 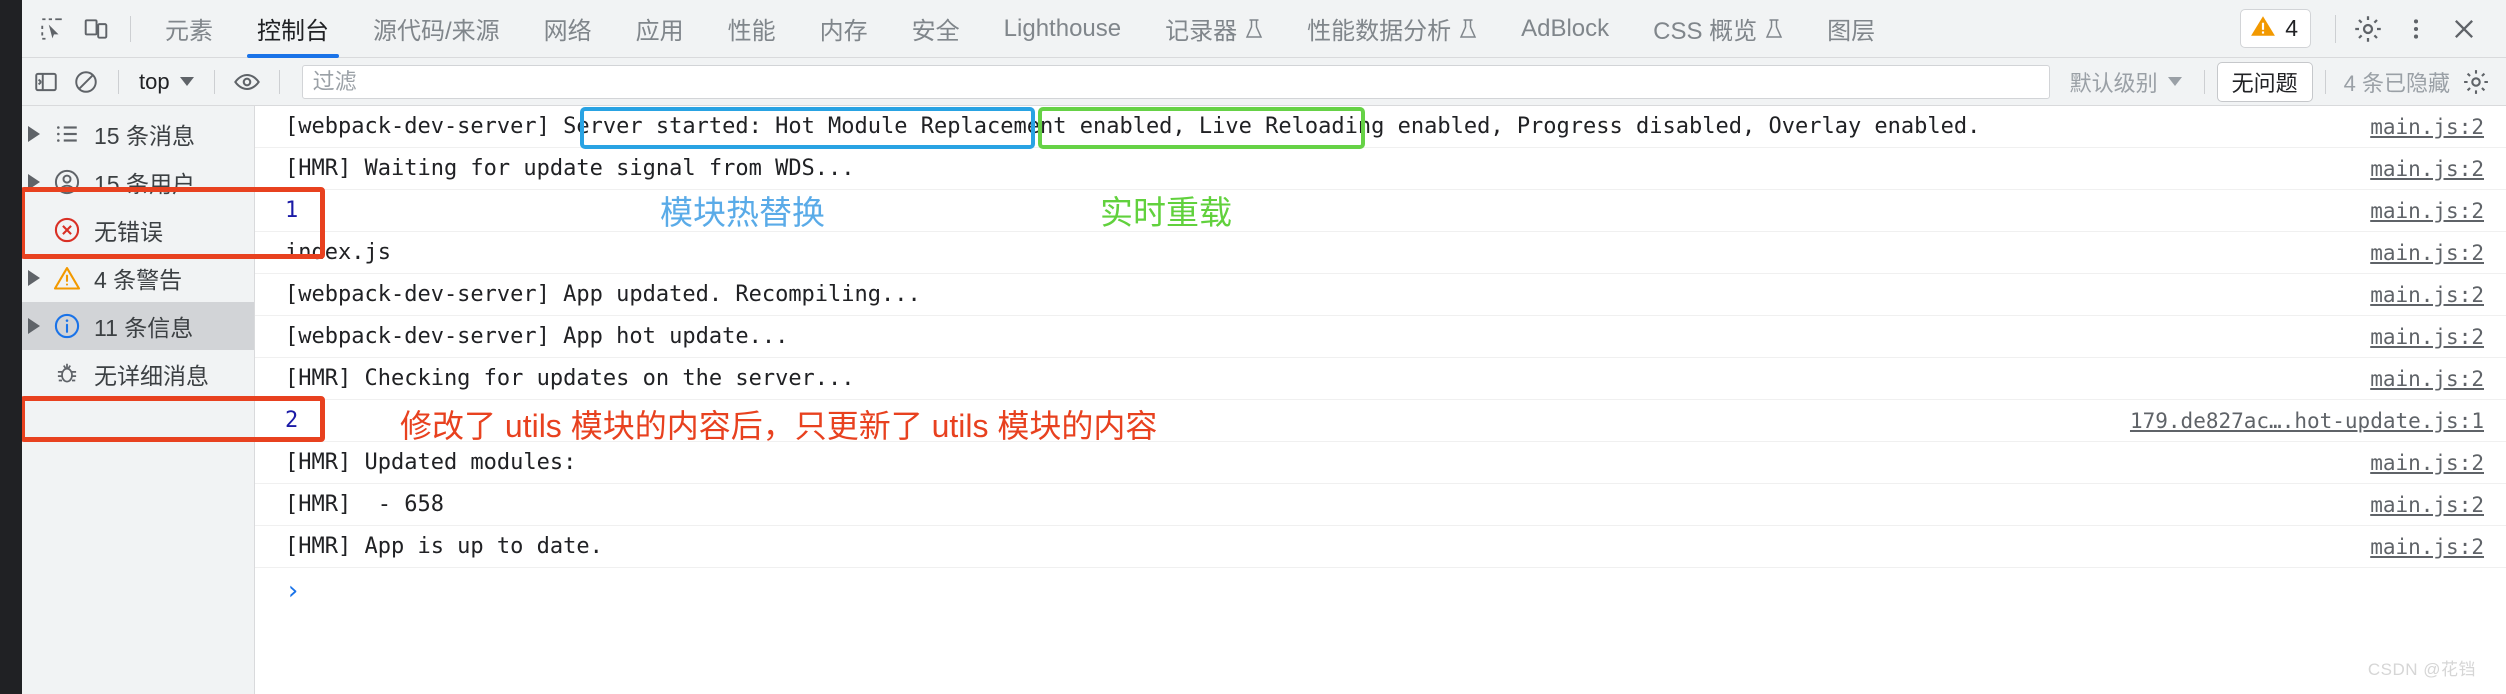 I want to click on console-row: index.js main.js:2, so click(x=1380, y=253).